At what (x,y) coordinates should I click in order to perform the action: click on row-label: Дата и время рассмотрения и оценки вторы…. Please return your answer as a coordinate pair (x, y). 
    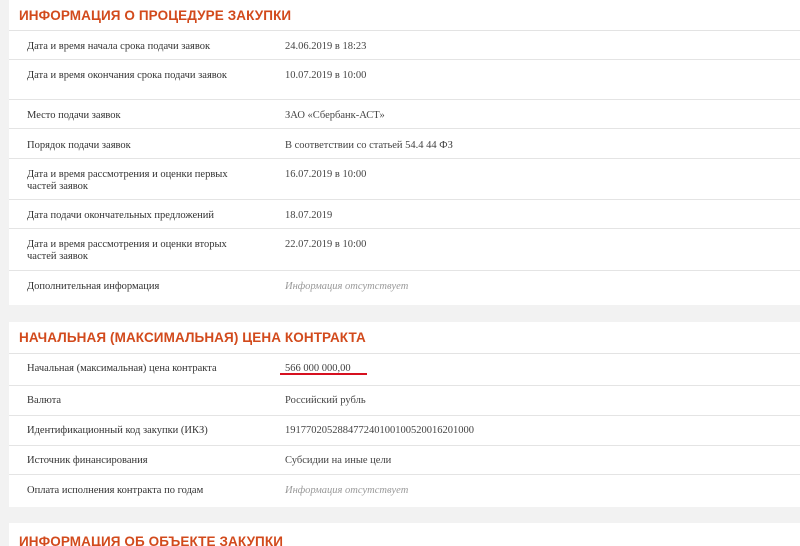
    Looking at the image, I should click on (127, 250).